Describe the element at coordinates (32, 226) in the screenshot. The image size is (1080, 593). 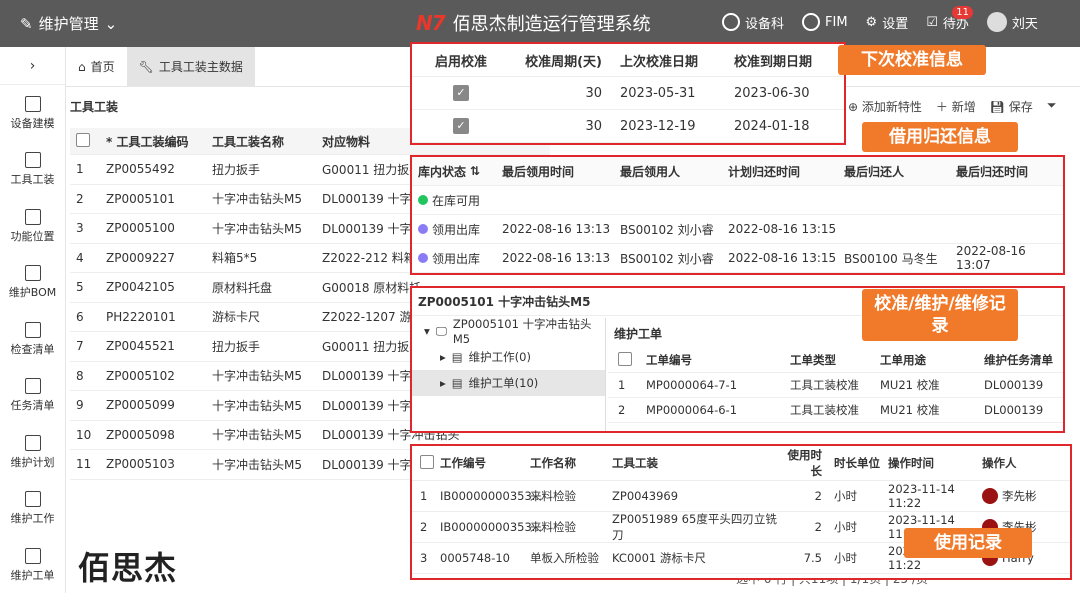
I see `sidebar-item-function-location: 功能位置` at that location.